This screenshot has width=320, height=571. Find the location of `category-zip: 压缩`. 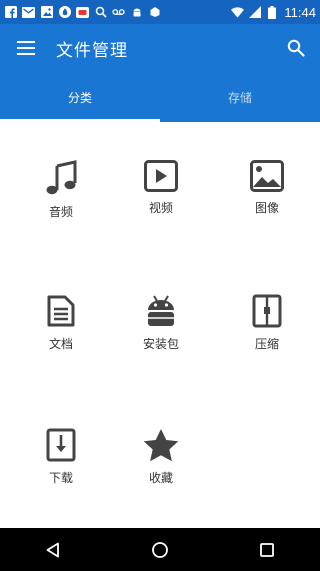

category-zip: 压缩 is located at coordinates (267, 303).